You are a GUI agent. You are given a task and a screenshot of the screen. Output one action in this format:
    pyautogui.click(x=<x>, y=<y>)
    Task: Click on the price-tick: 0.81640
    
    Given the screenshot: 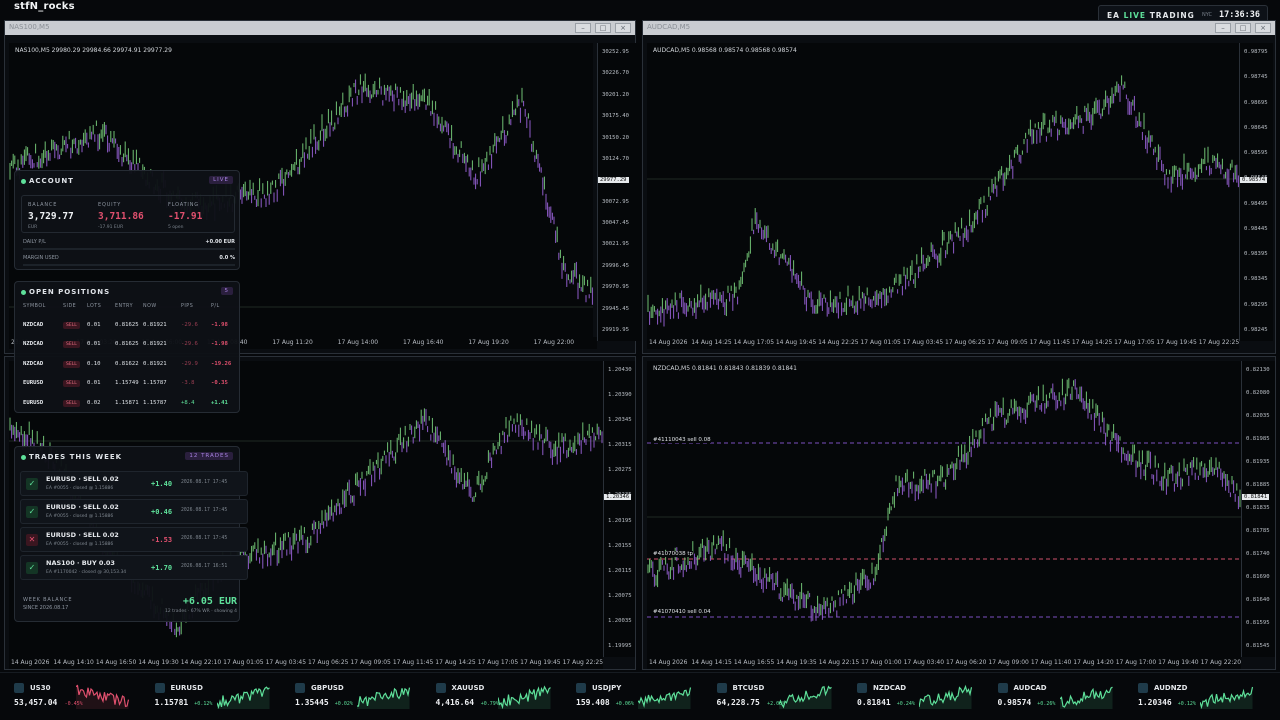 What is the action you would take?
    pyautogui.click(x=1258, y=600)
    